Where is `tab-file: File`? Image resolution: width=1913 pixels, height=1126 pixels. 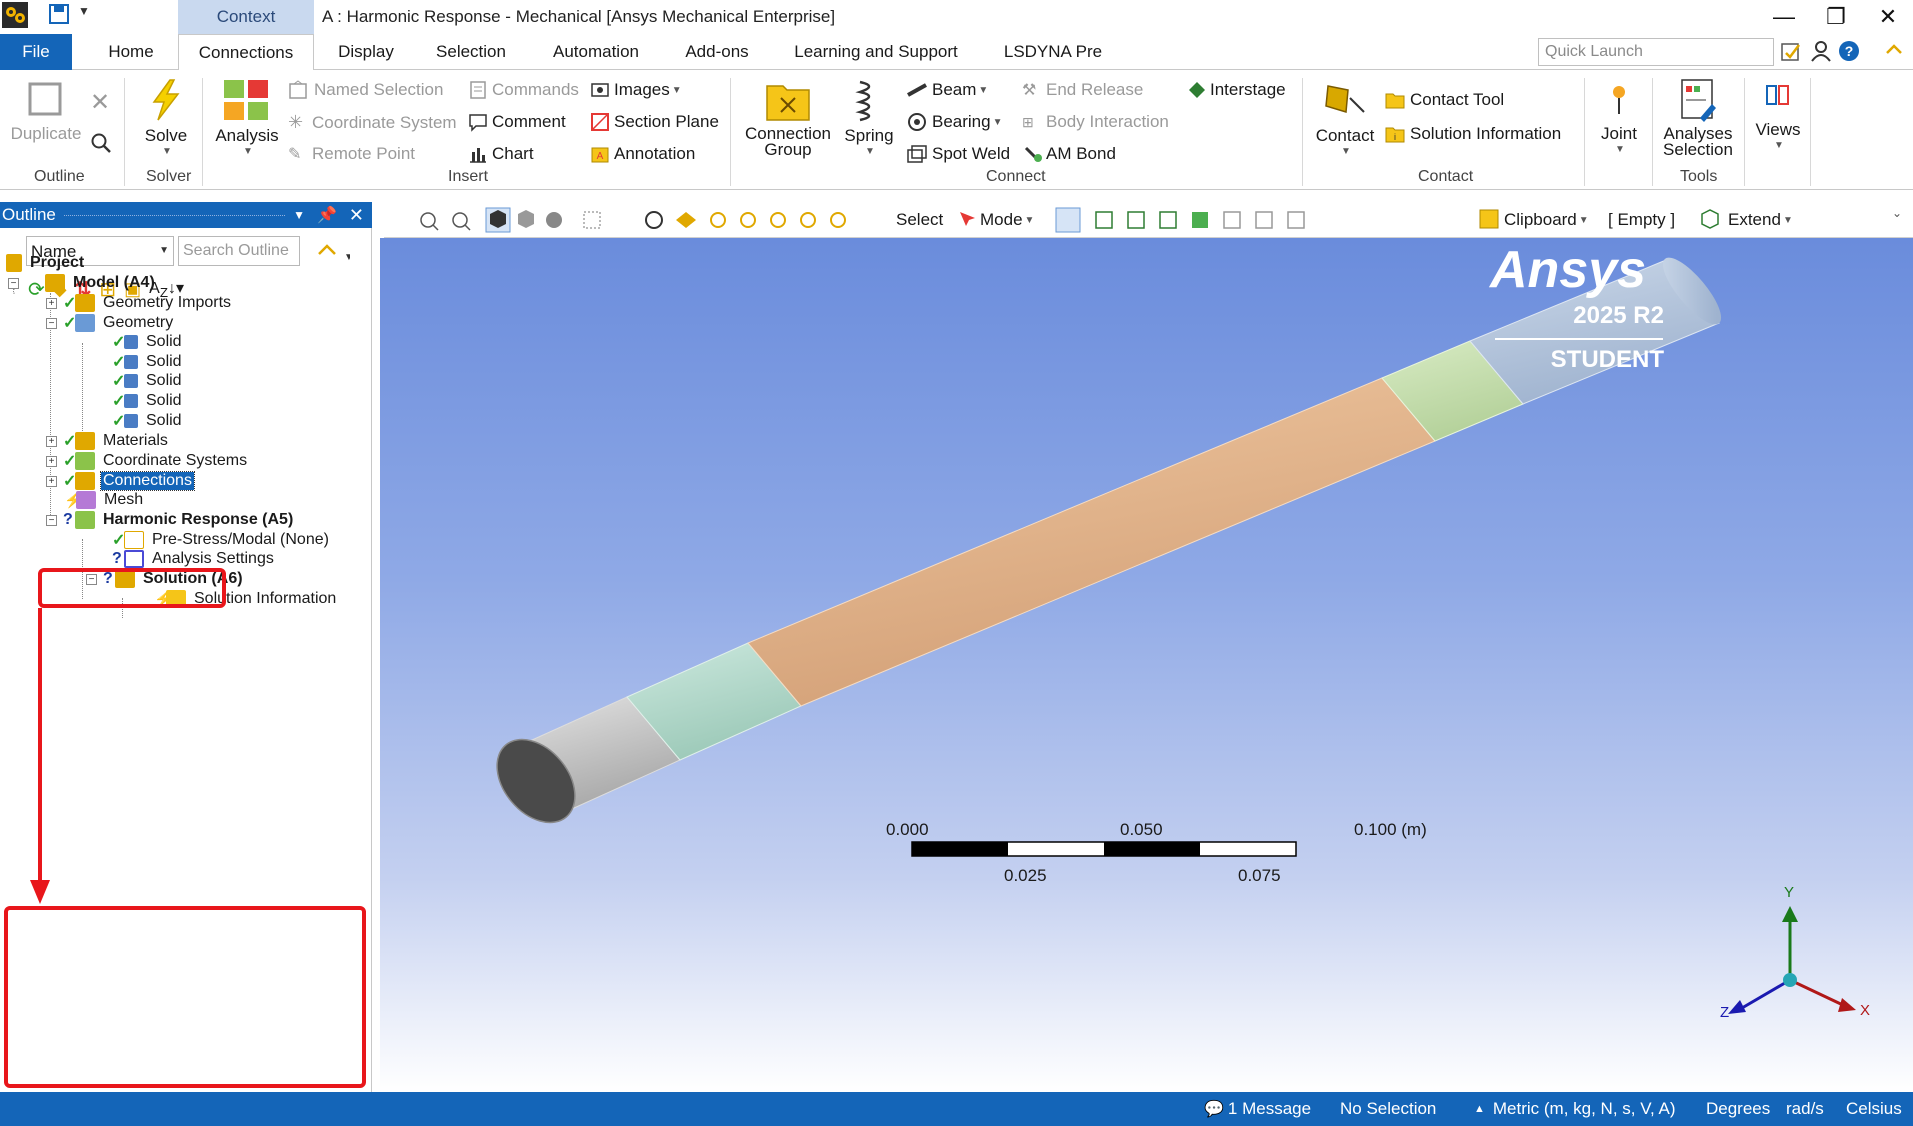
tab-file: File is located at coordinates (36, 52).